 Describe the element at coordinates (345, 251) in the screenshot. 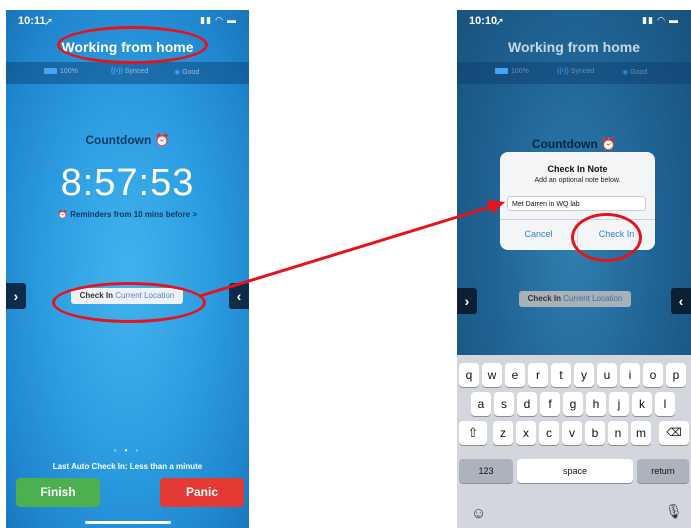

I see `arrow-line` at that location.